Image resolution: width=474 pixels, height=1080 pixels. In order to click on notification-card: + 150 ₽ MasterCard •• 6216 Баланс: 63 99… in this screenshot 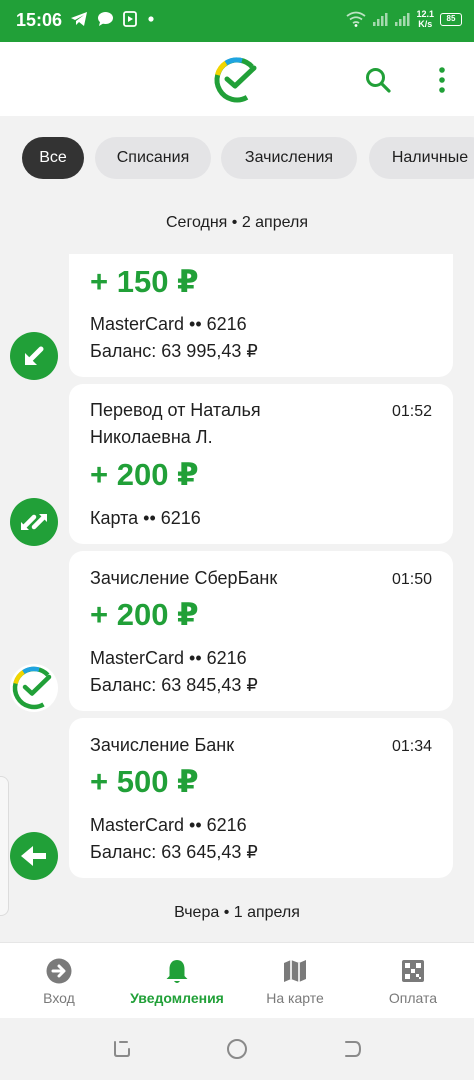, I will do `click(261, 315)`.